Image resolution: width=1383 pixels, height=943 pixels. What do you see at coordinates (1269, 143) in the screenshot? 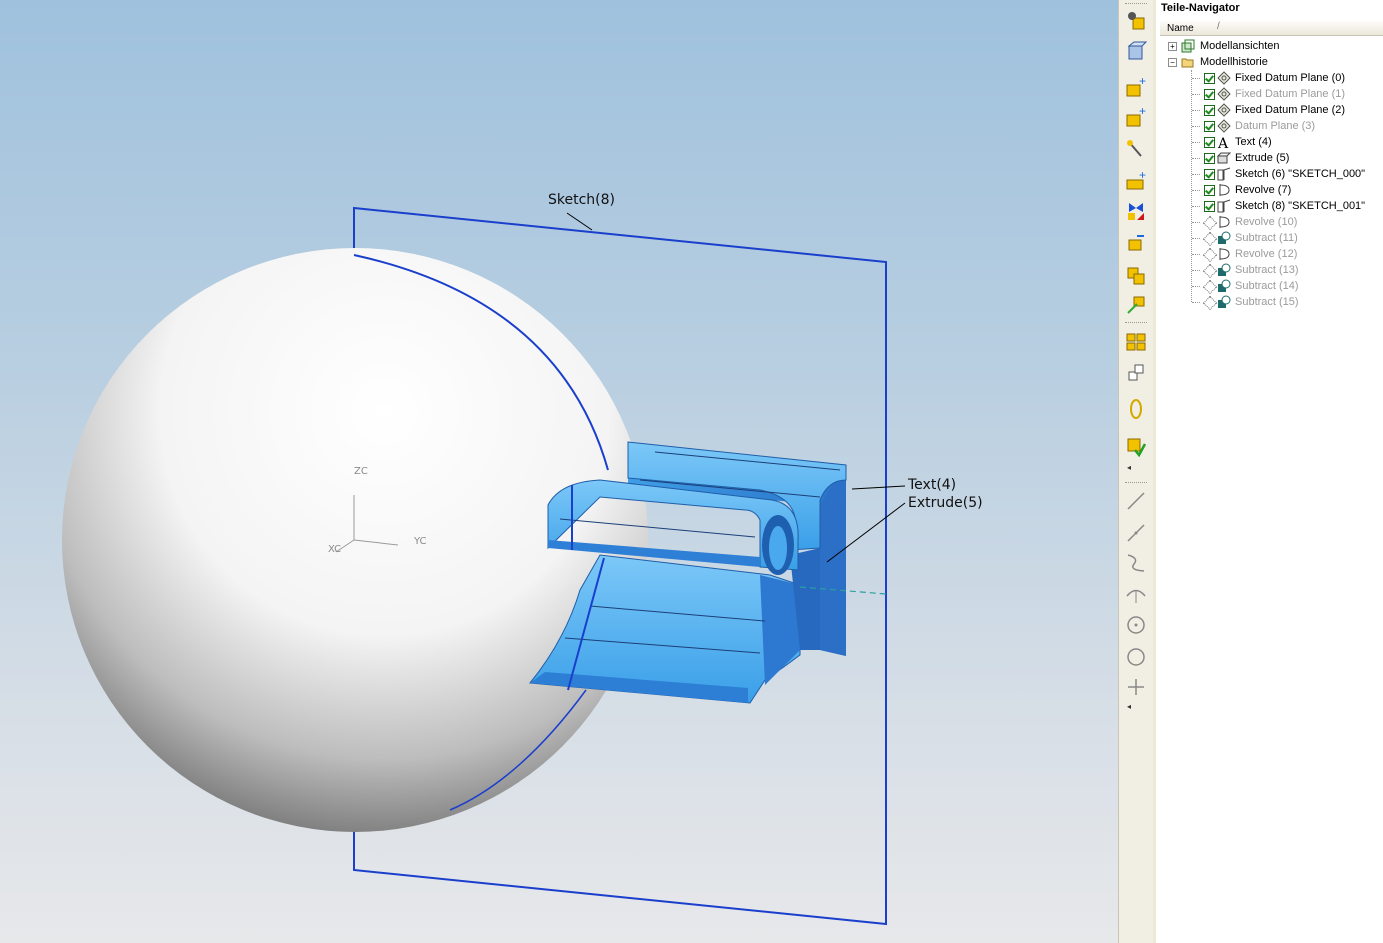
I see `feature-row: A Text (4)` at bounding box center [1269, 143].